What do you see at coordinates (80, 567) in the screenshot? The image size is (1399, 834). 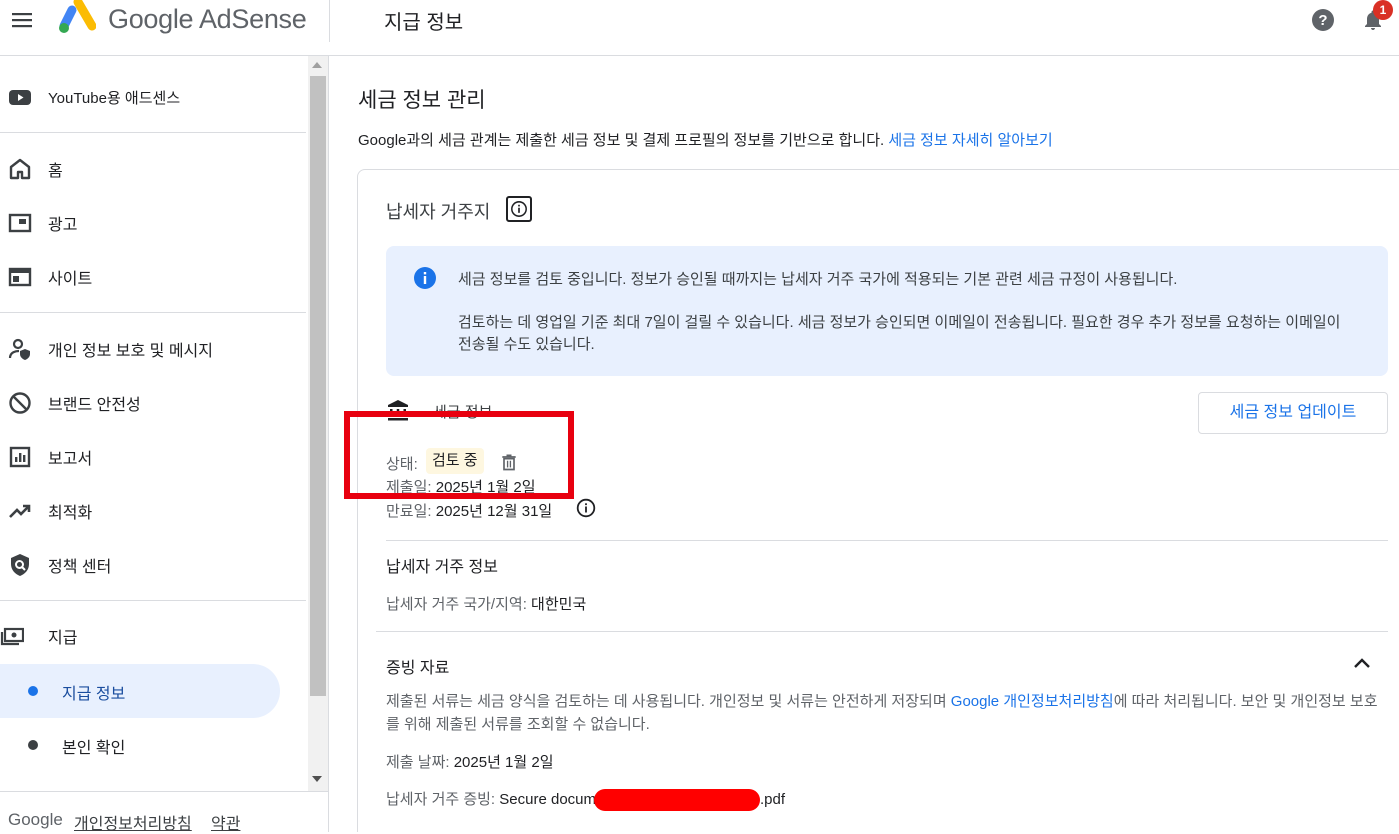 I see `sidebar-item-label: 정책 센터` at bounding box center [80, 567].